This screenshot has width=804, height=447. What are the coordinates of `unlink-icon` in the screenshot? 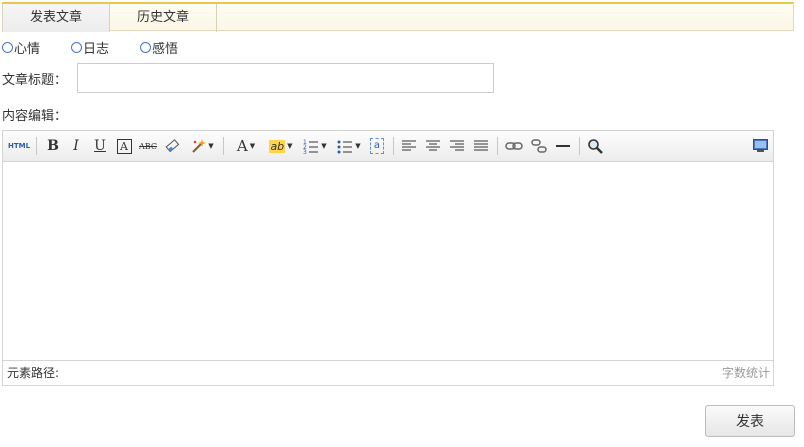 It's located at (539, 146).